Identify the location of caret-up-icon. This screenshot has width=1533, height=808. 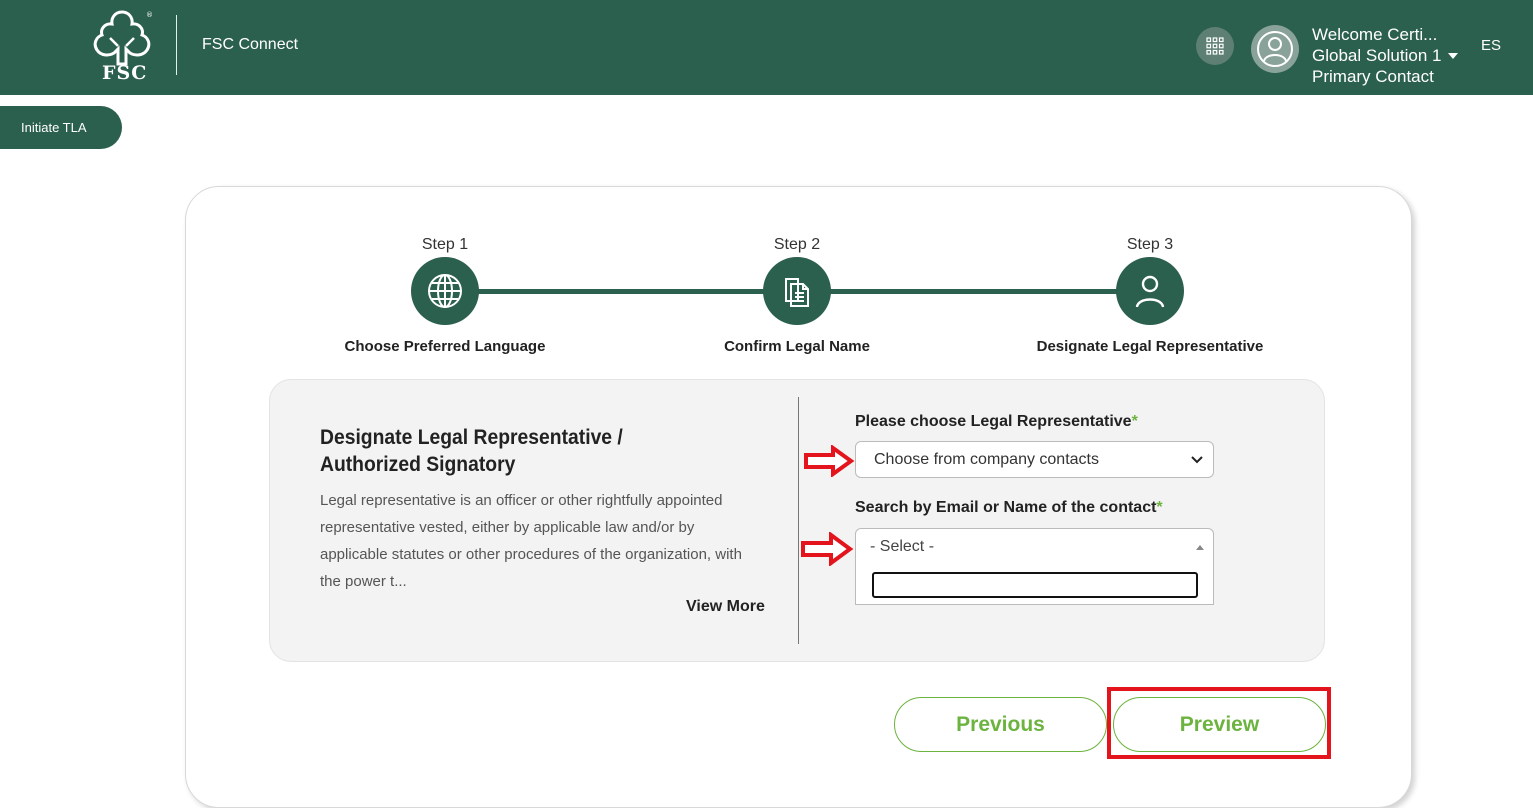
(1200, 547).